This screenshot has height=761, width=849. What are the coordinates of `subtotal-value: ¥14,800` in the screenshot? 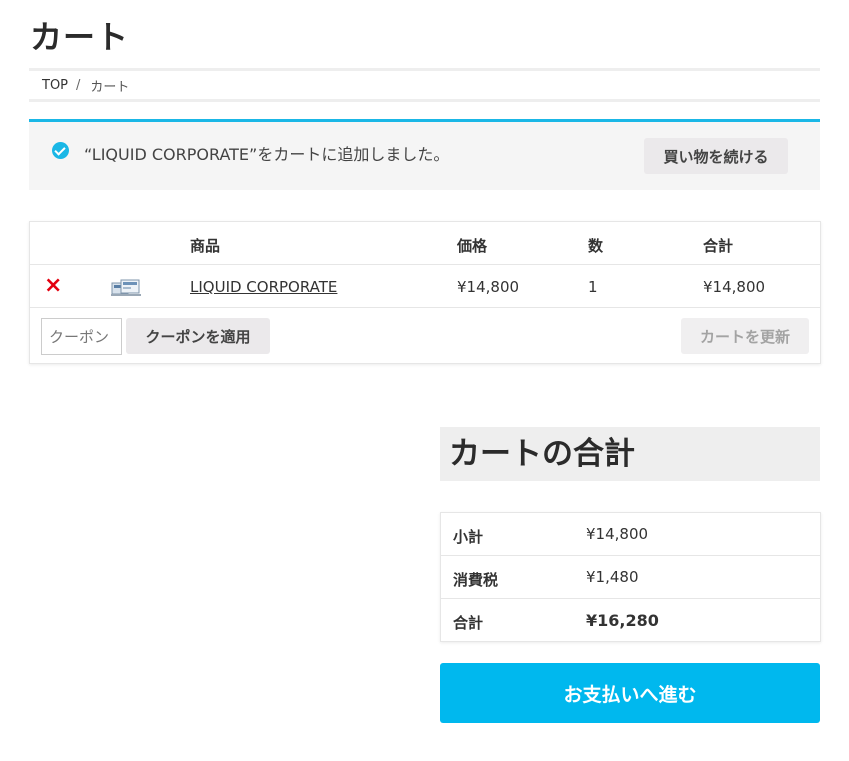 It's located at (617, 534).